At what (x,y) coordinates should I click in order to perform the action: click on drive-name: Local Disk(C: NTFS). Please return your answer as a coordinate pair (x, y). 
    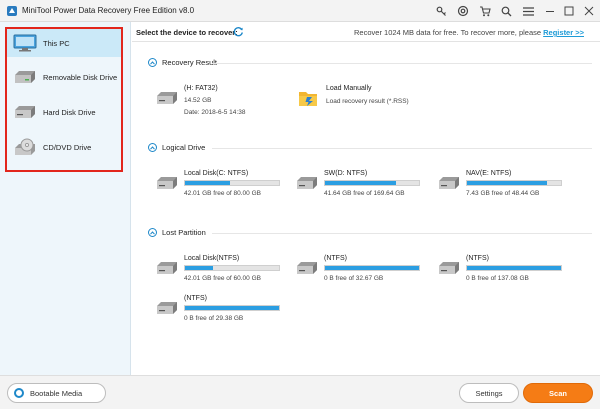
    Looking at the image, I should click on (216, 173).